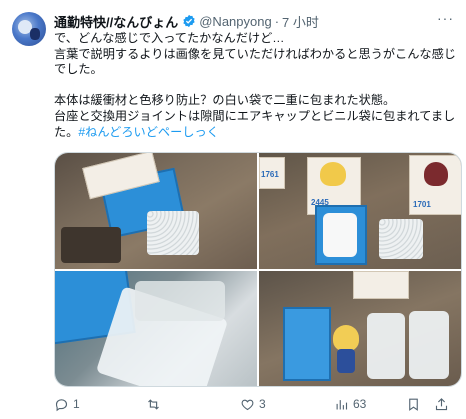 This screenshot has height=419, width=466. Describe the element at coordinates (422, 204) in the screenshot. I see `package-number: 1701` at that location.